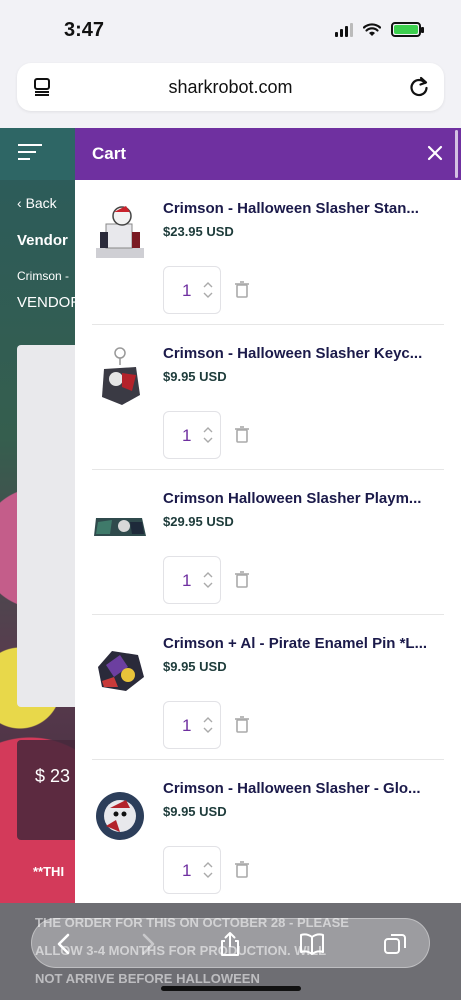  Describe the element at coordinates (395, 944) in the screenshot. I see `tabs-icon` at that location.